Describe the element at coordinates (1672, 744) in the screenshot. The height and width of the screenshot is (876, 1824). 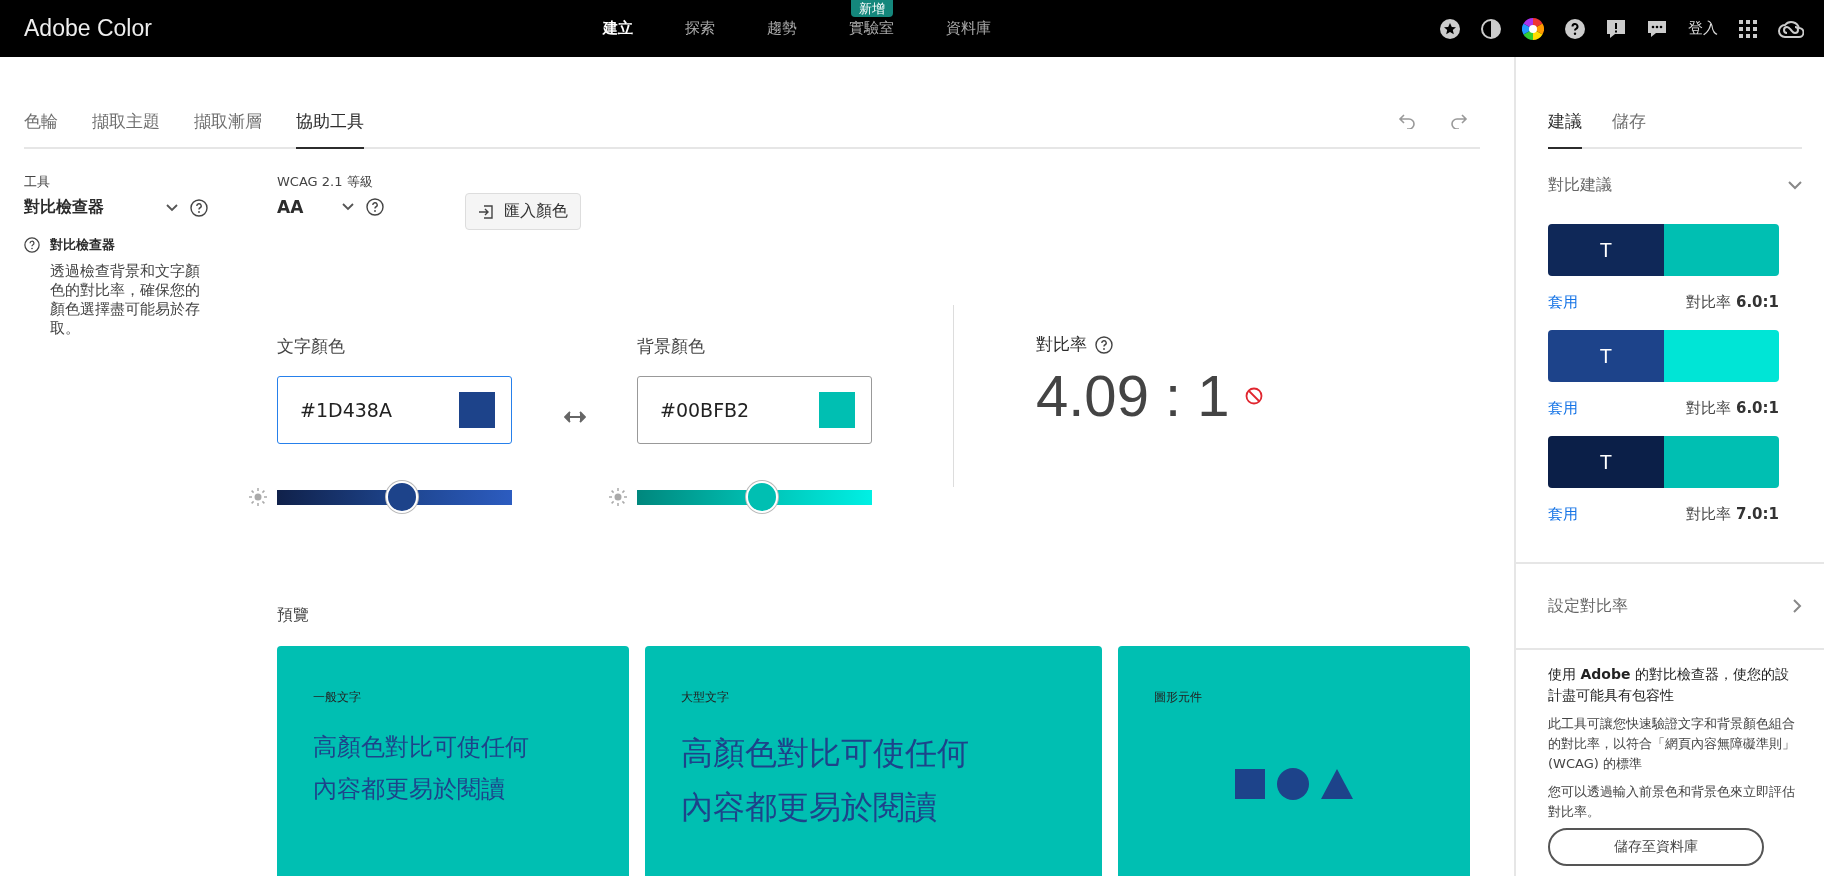
I see `info-paragraph: 此工具可讓您快速驗證文字和背景顏色組合的對比率，以符合「網頁內容無障礙準則」(WCAG) 的標準` at that location.